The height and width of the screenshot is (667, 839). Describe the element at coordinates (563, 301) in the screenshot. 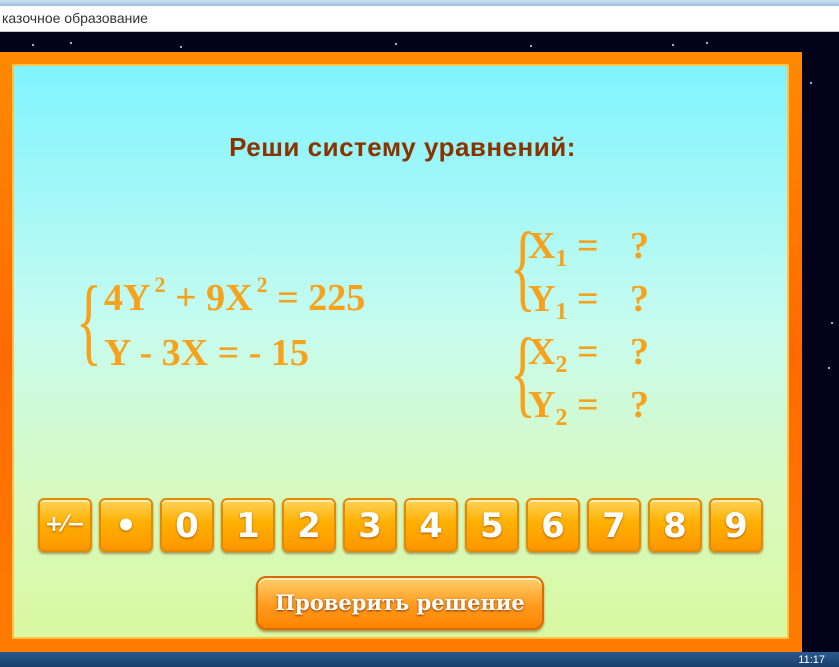

I see `answer-y1: Y1 =` at that location.